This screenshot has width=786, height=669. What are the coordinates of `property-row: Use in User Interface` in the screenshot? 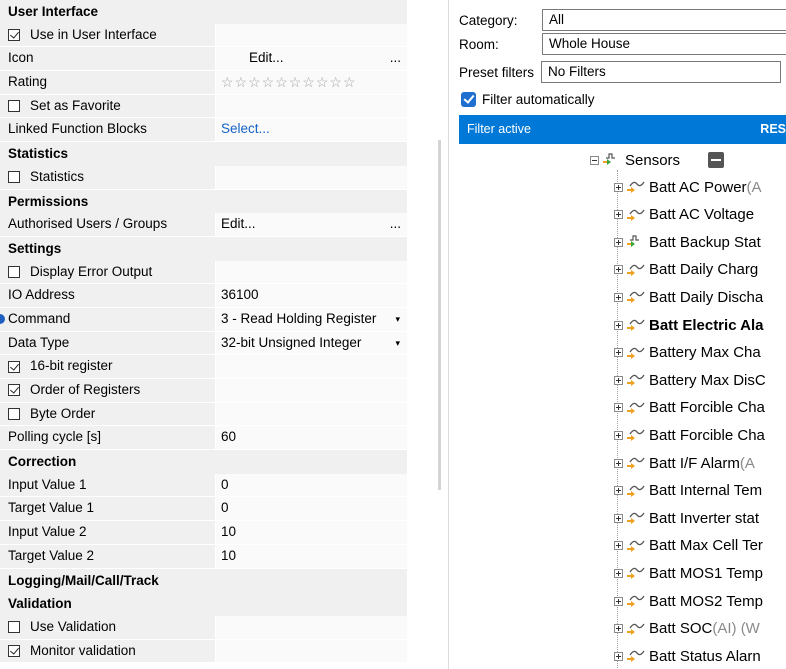 It's located at (203, 35).